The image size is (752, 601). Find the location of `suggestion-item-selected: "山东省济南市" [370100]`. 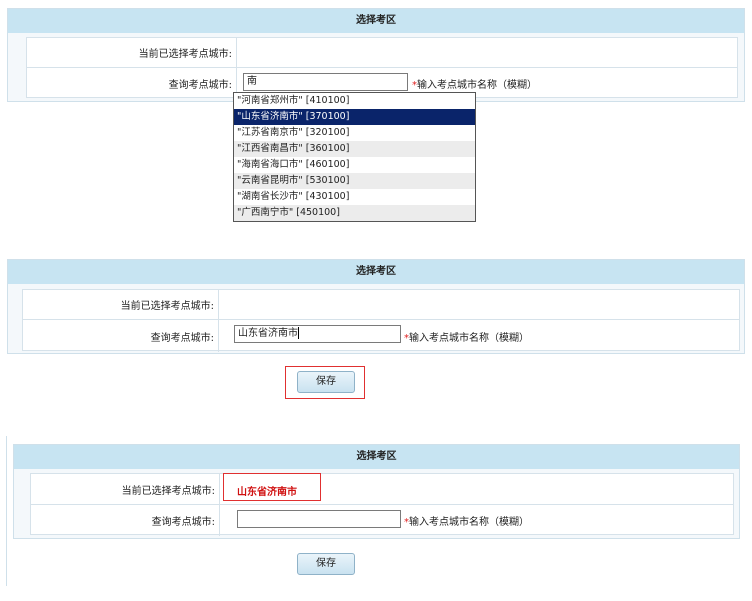

suggestion-item-selected: "山东省济南市" [370100] is located at coordinates (354, 117).